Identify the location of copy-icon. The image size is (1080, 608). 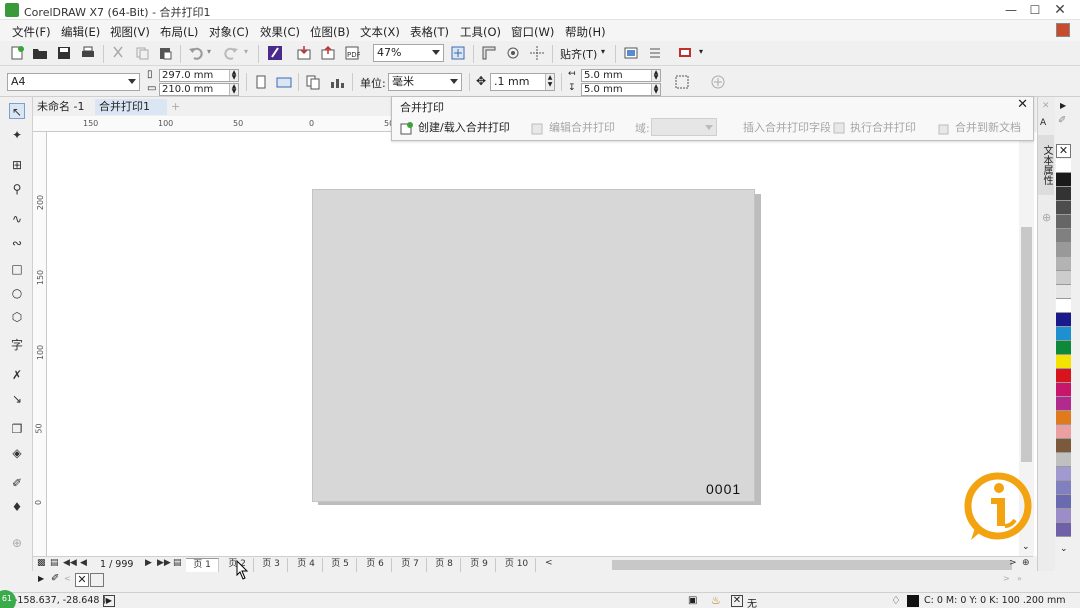
(142, 53).